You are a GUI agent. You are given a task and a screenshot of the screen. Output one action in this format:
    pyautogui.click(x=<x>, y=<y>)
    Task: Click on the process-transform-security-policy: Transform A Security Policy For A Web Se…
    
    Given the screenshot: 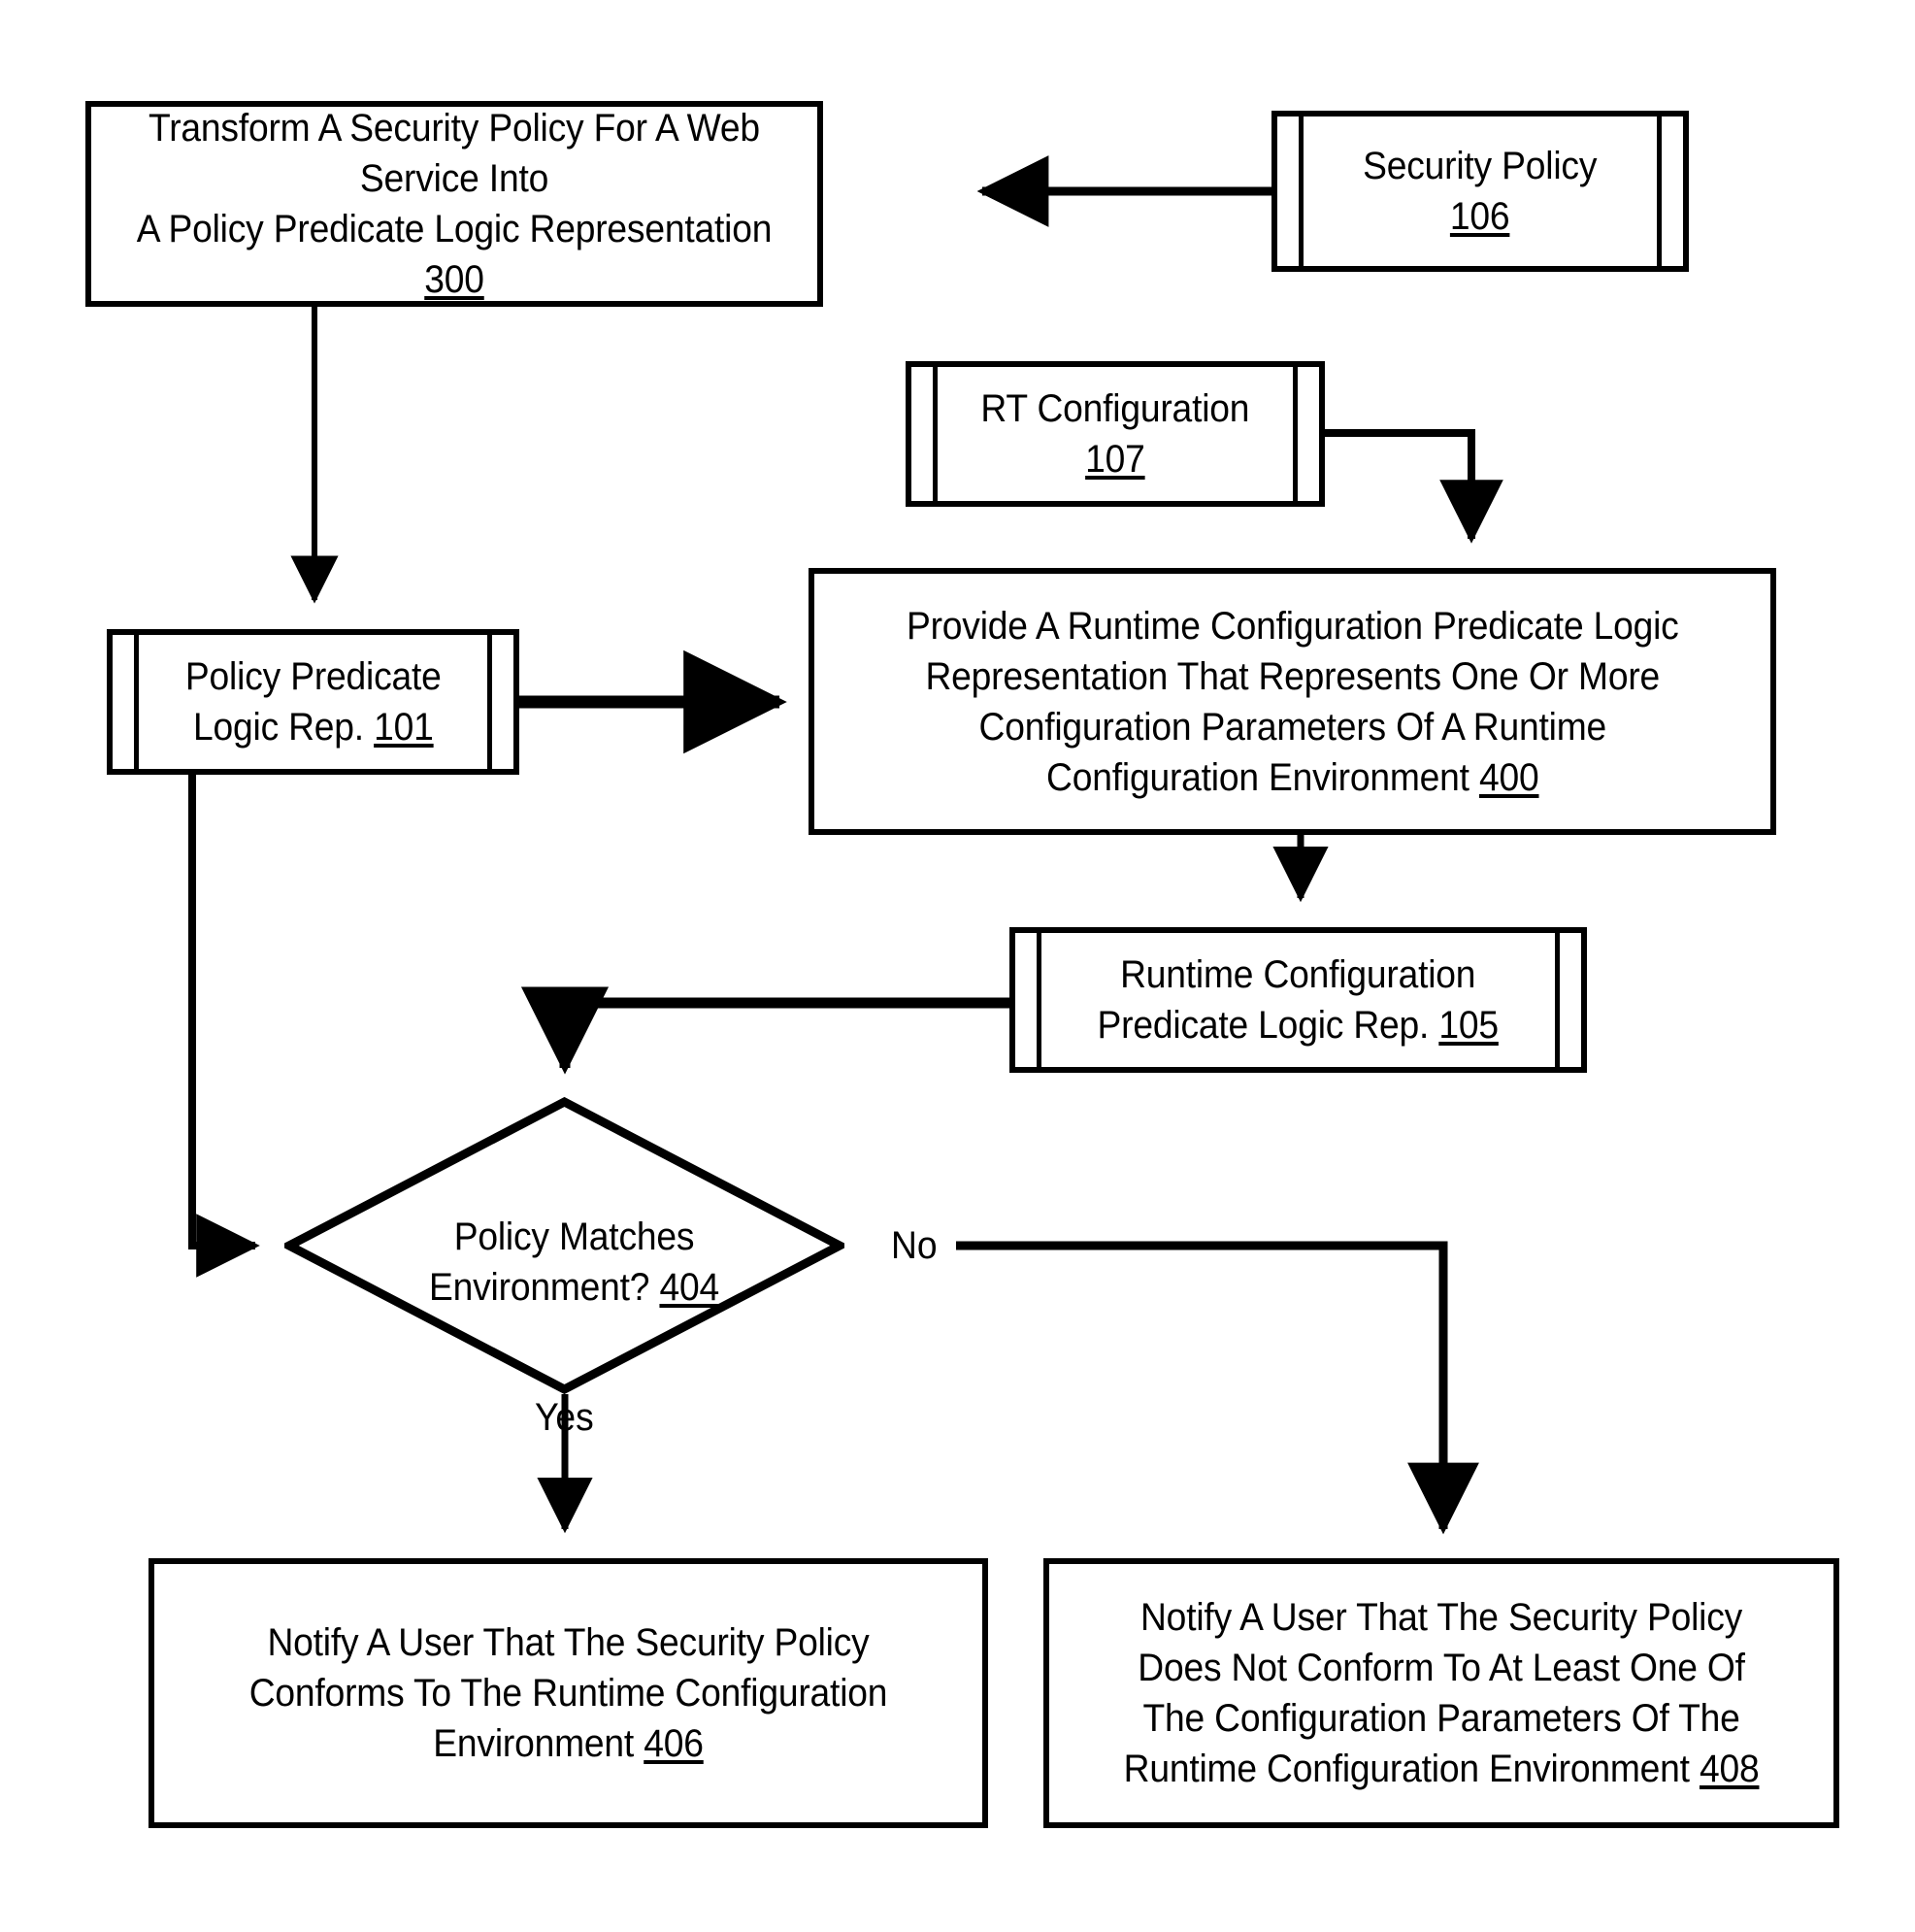 What is the action you would take?
    pyautogui.click(x=454, y=204)
    